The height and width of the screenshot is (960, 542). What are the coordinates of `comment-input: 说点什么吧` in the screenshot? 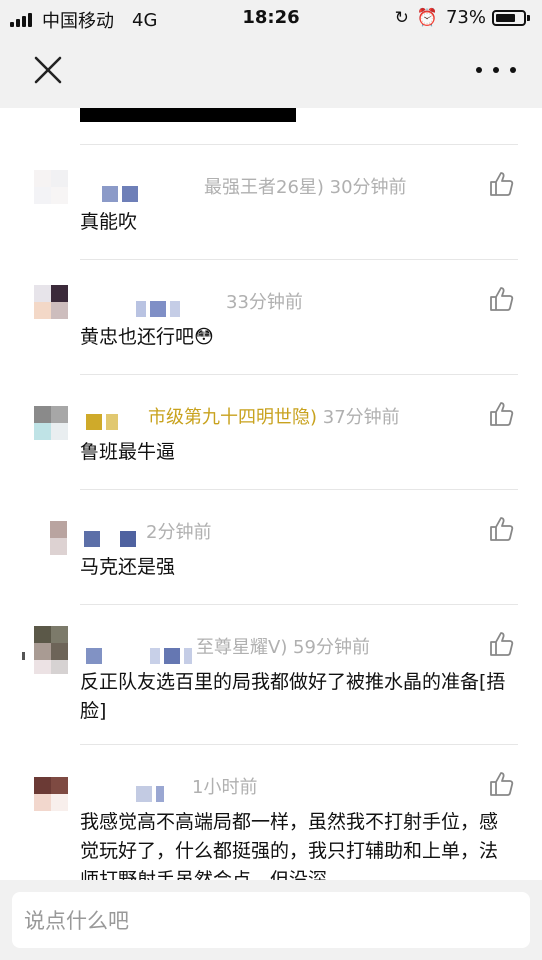 It's located at (271, 920).